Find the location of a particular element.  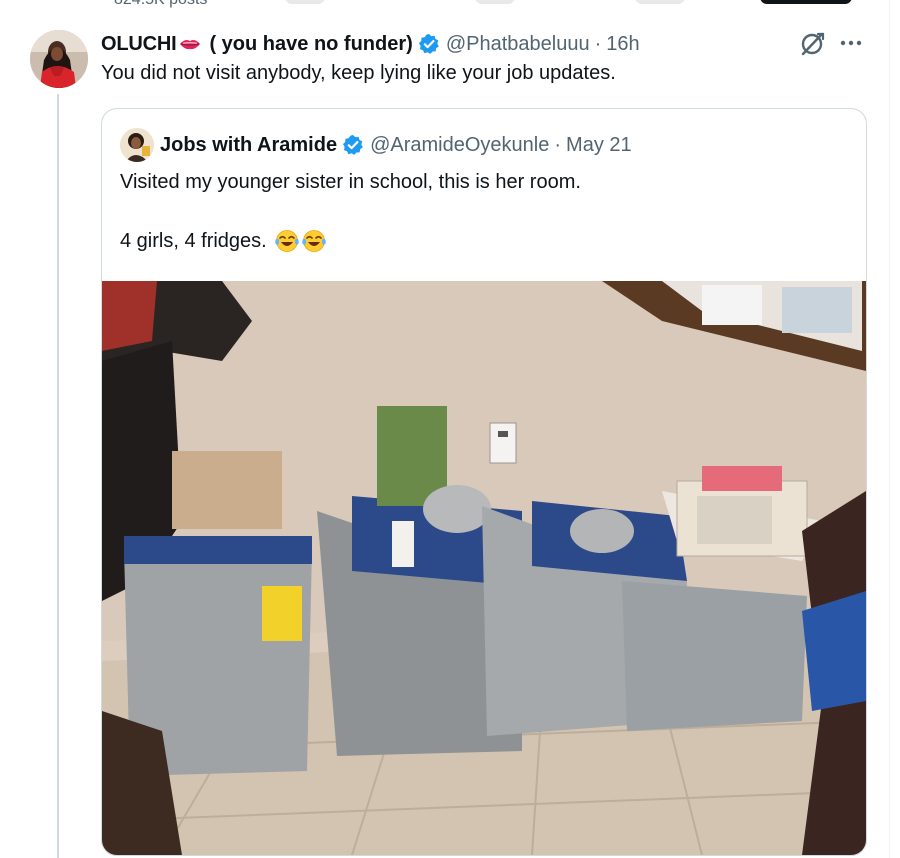

quote-text-line2: 4 girls, 4 fridges. is located at coordinates (223, 241).